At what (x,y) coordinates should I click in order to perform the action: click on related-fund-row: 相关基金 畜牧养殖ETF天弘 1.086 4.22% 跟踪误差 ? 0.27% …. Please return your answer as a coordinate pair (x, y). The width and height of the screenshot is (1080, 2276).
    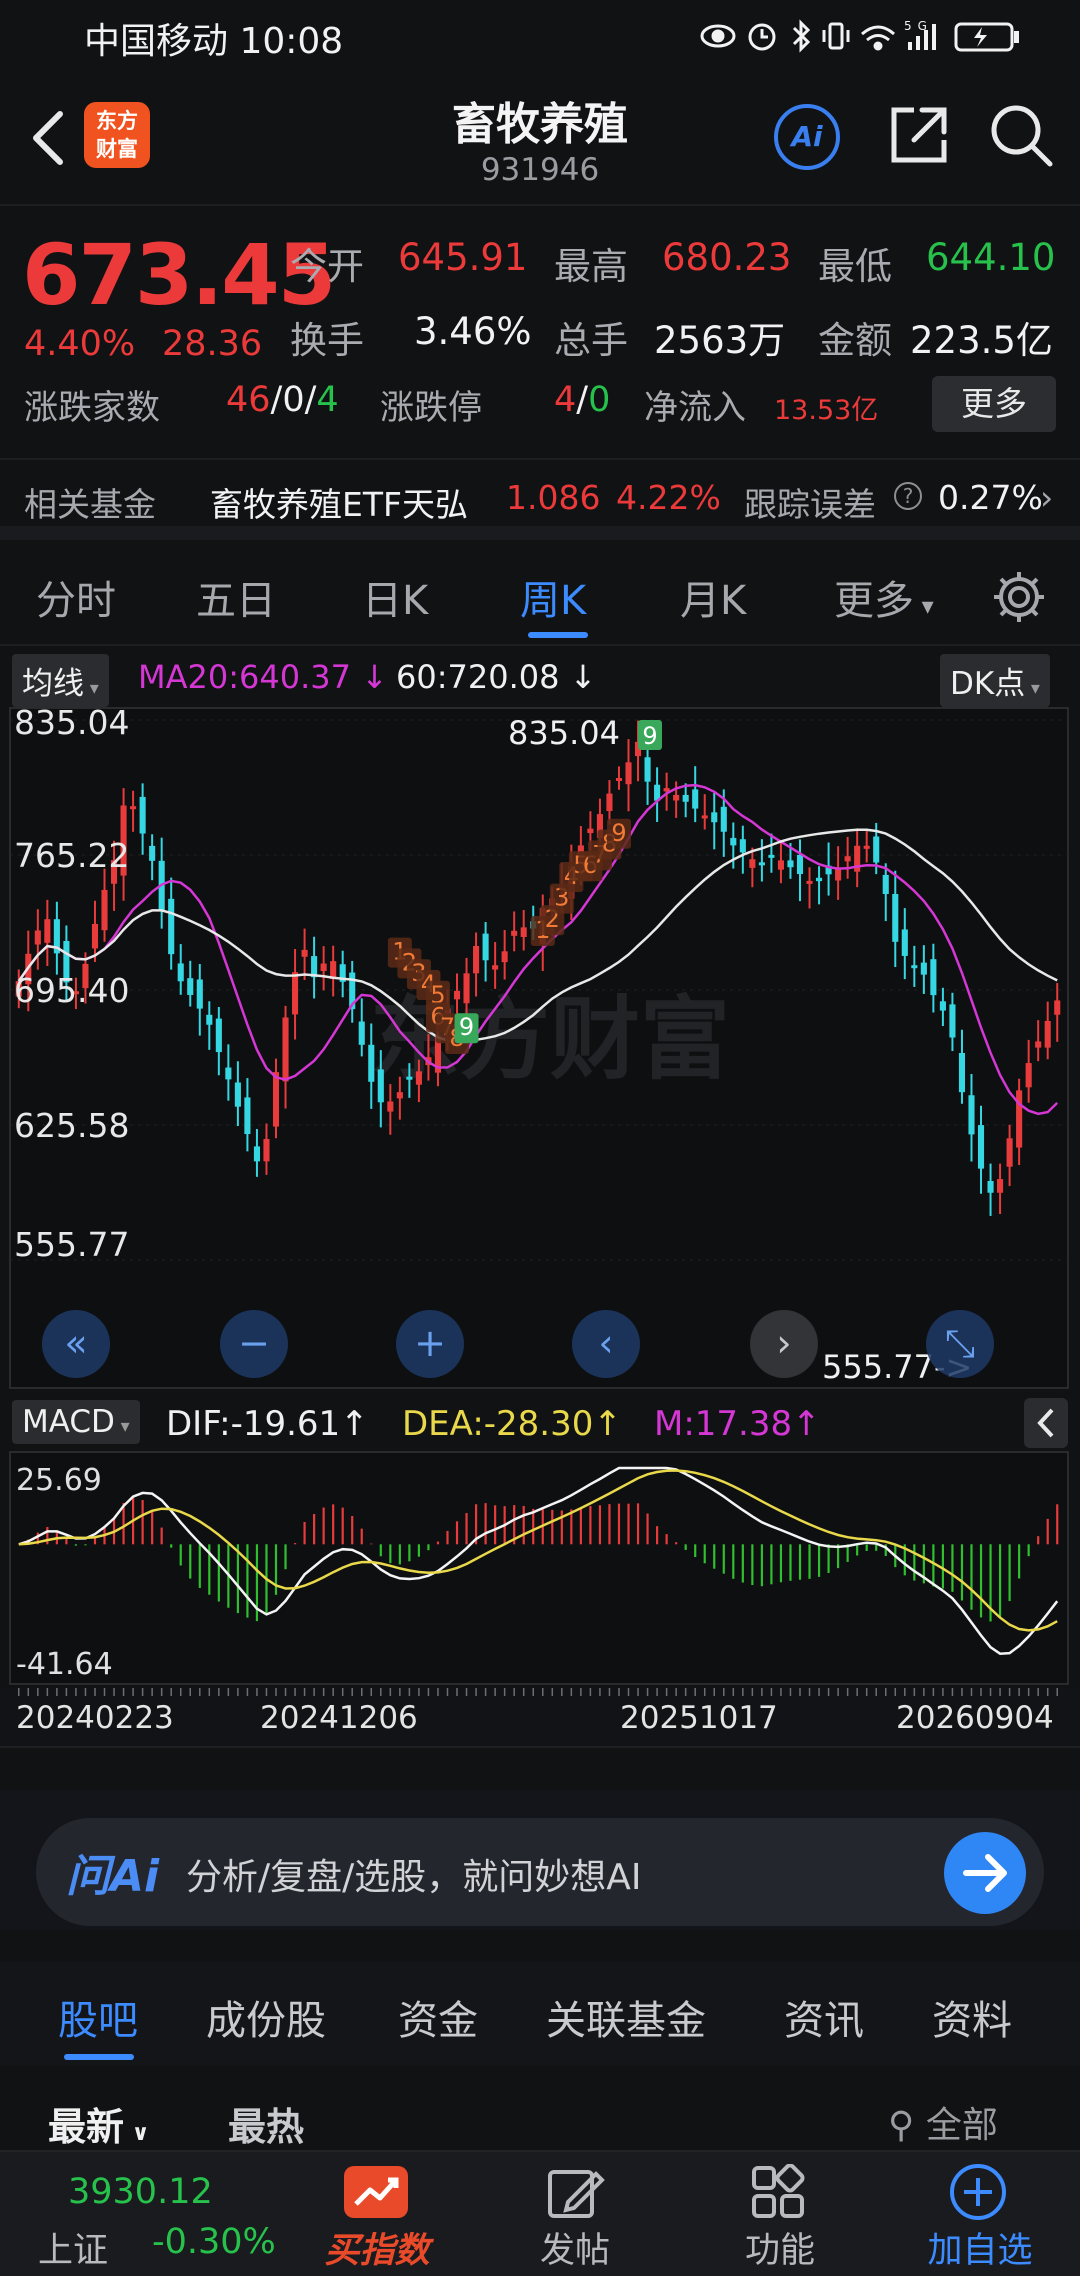
    Looking at the image, I should click on (540, 499).